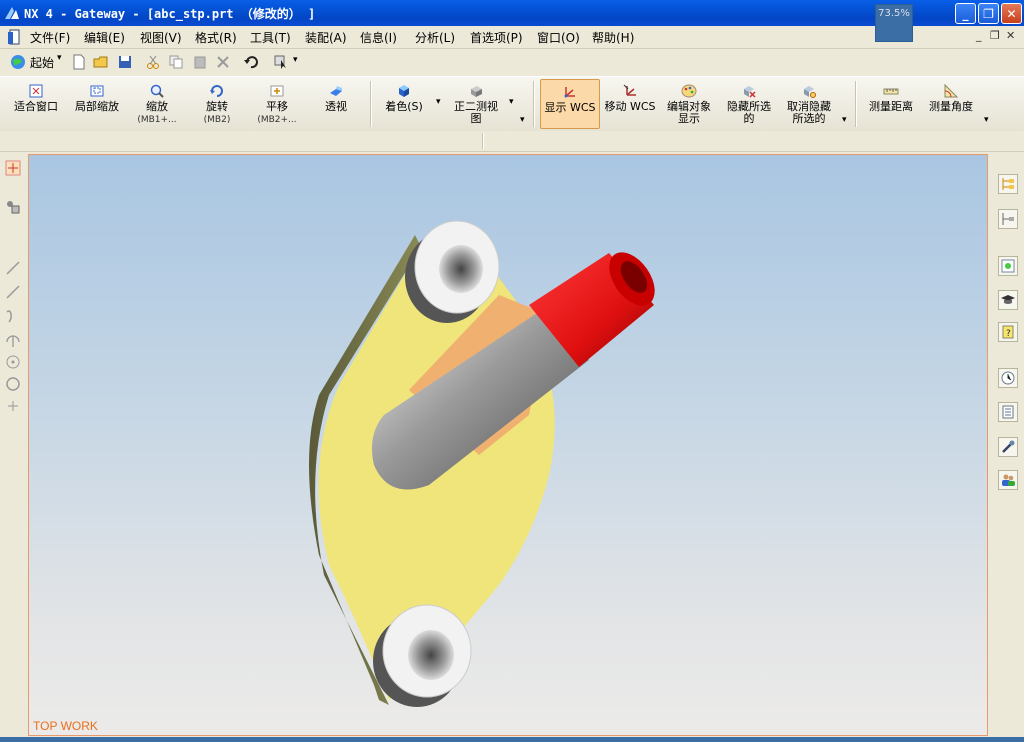 This screenshot has width=1024, height=742. I want to click on window-title: NX 4 - Gateway - [abc_stp.prt （修改的） ], so click(170, 14).